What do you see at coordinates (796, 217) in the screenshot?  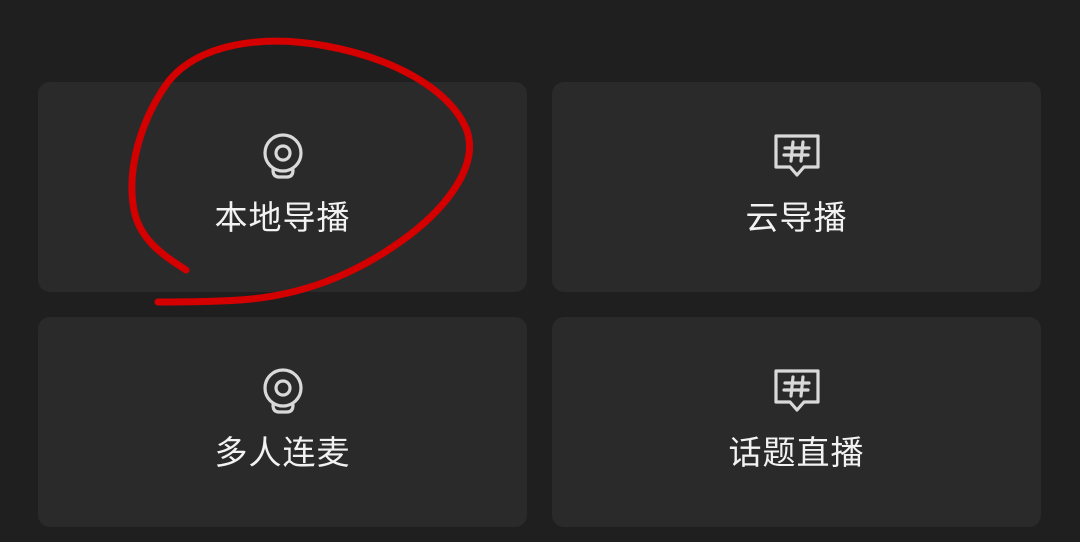 I see `cloud-director-label: 云导播` at bounding box center [796, 217].